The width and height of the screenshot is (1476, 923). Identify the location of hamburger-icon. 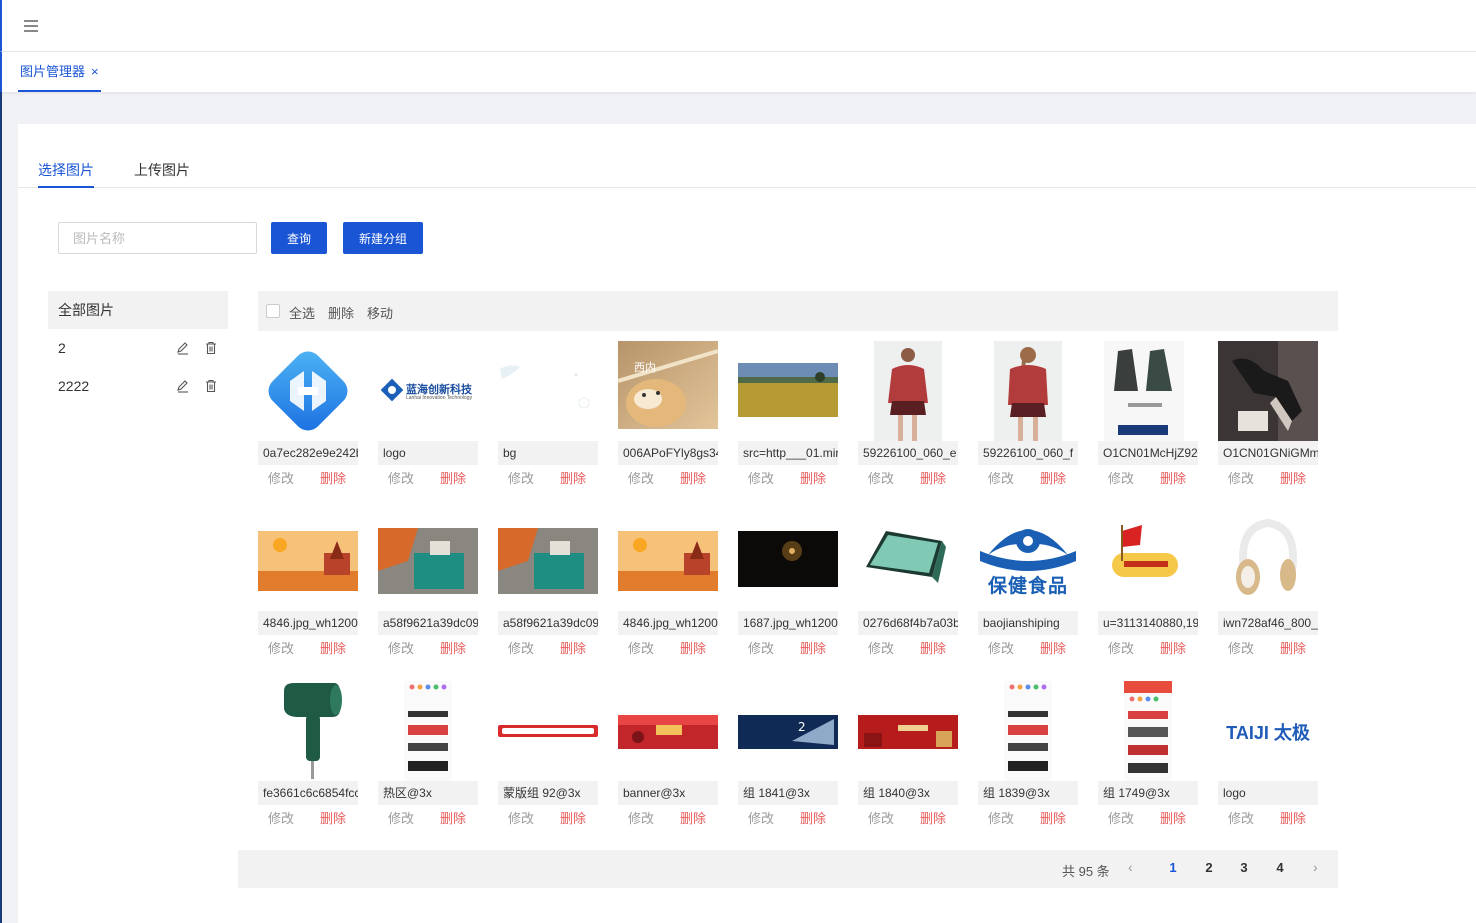
(31, 26).